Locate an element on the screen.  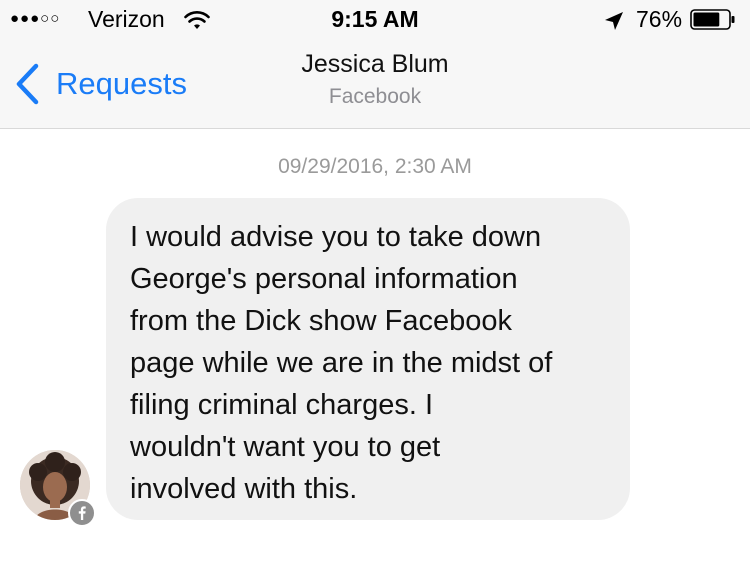
battery-percent: 76% is located at coordinates (659, 19).